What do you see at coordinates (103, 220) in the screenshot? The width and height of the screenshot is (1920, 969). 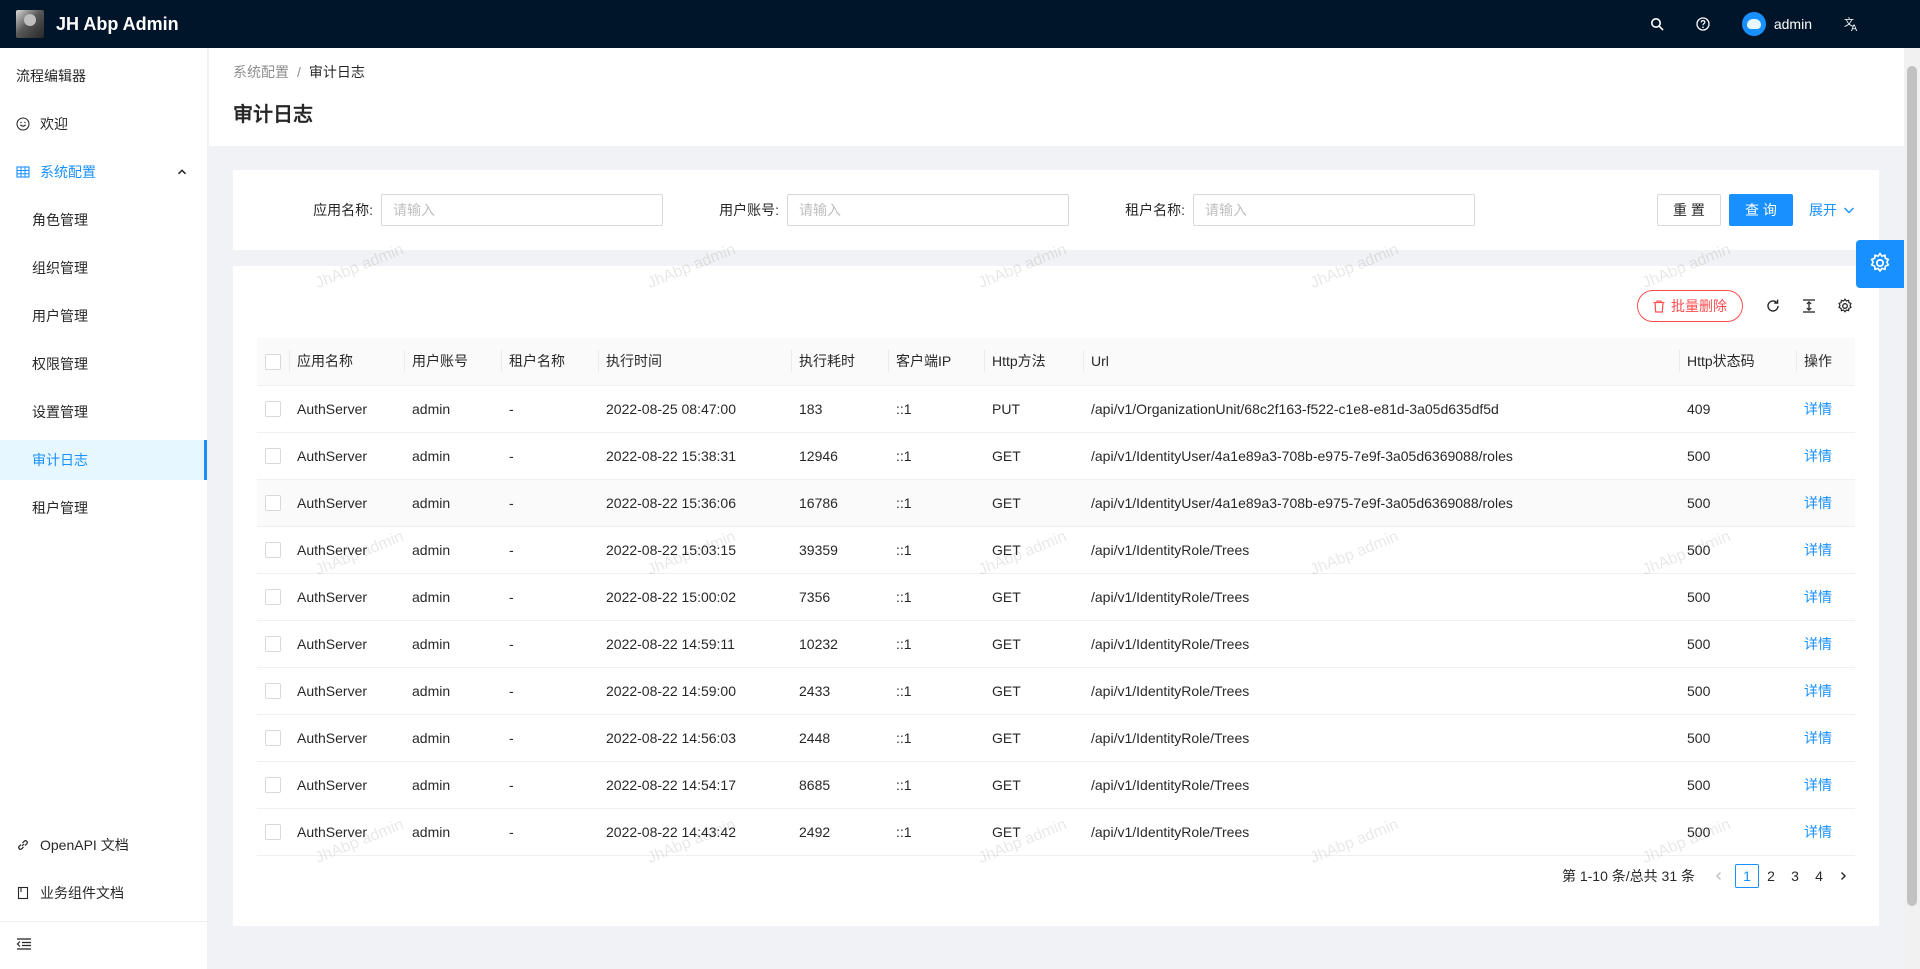 I see `sidebar-item-roles: 角色管理` at bounding box center [103, 220].